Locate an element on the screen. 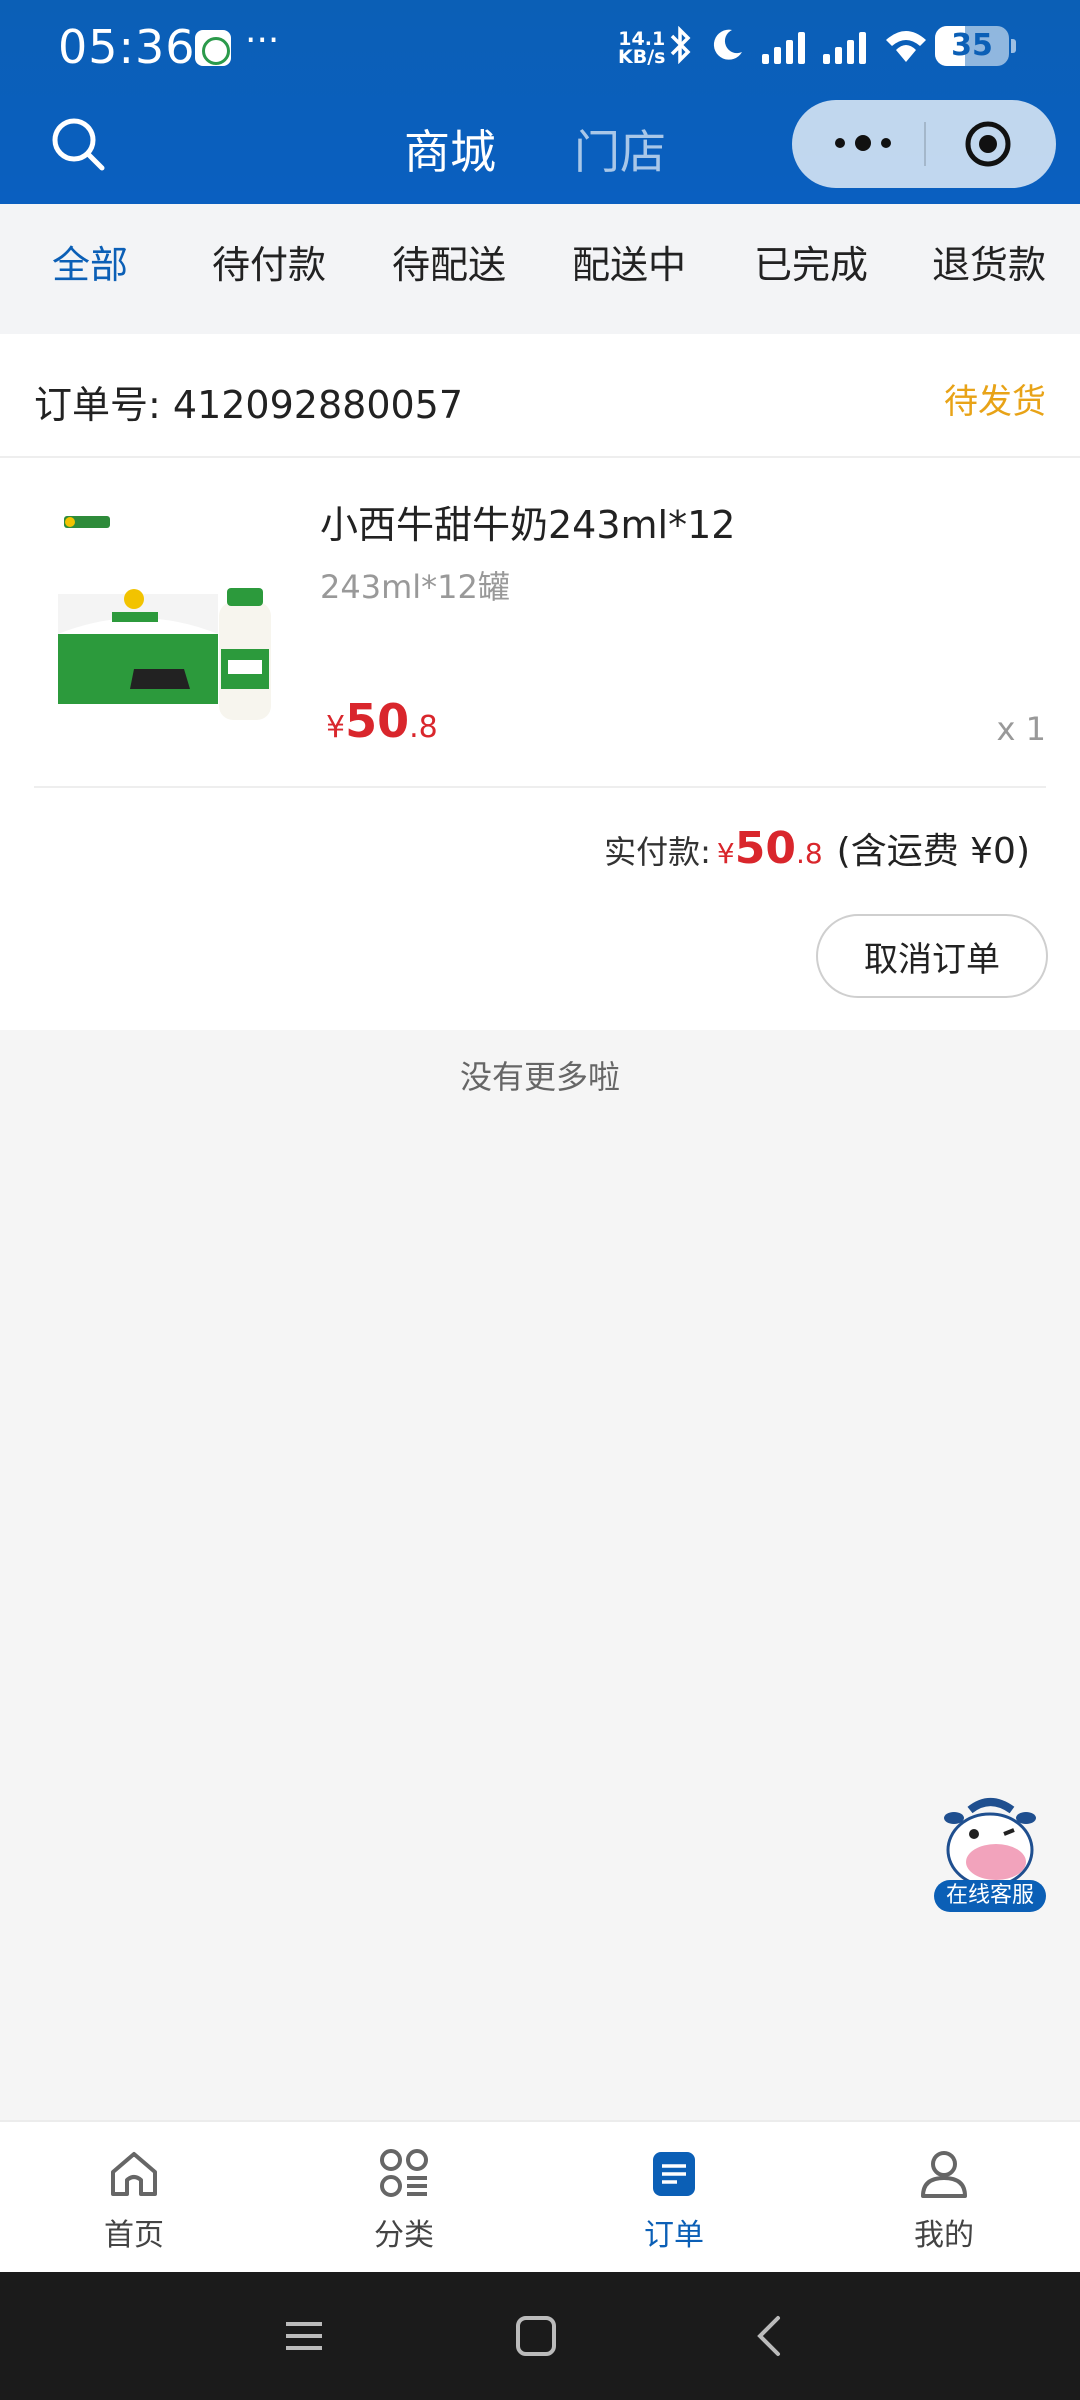 Image resolution: width=1080 pixels, height=2400 pixels. status-icons is located at coordinates (798, 45).